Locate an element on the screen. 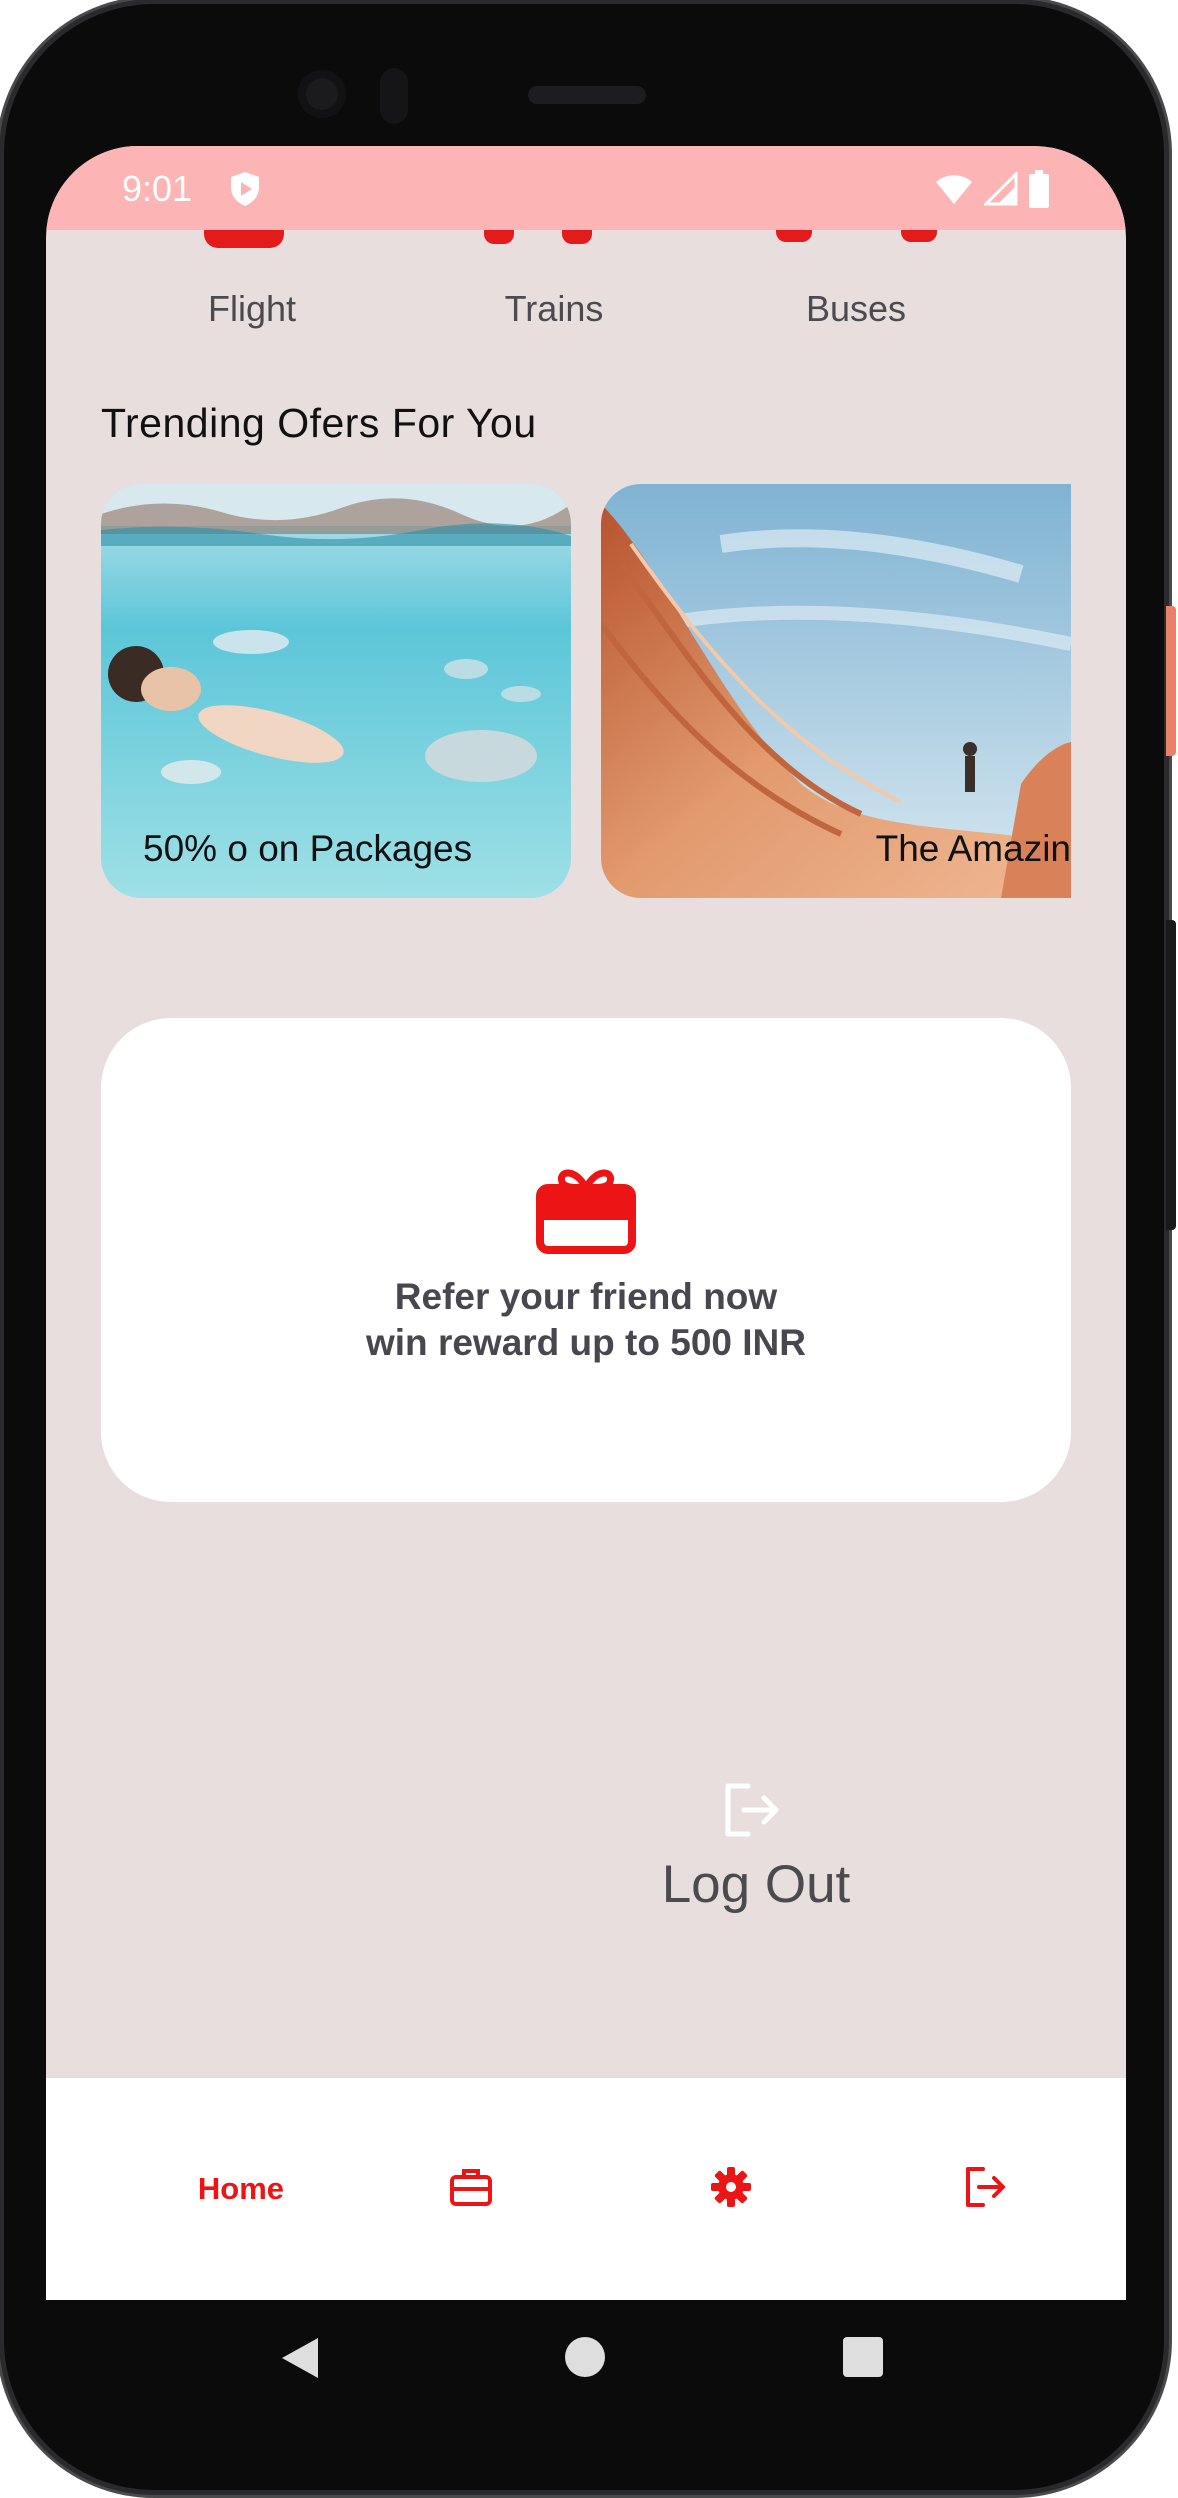 This screenshot has height=2498, width=1178. volume-button is located at coordinates (1171, 1075).